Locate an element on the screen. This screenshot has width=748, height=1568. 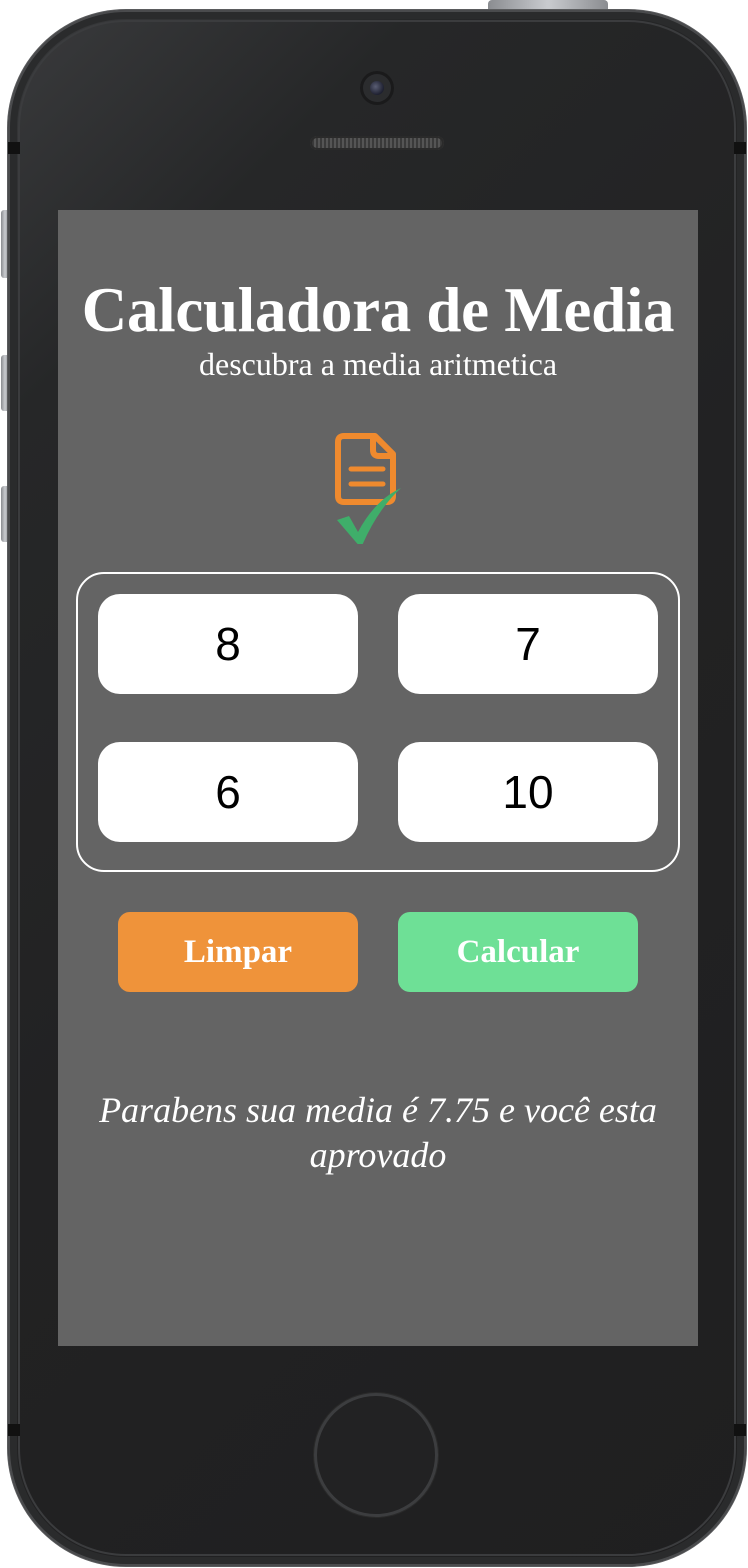
document-check-icon is located at coordinates (368, 488).